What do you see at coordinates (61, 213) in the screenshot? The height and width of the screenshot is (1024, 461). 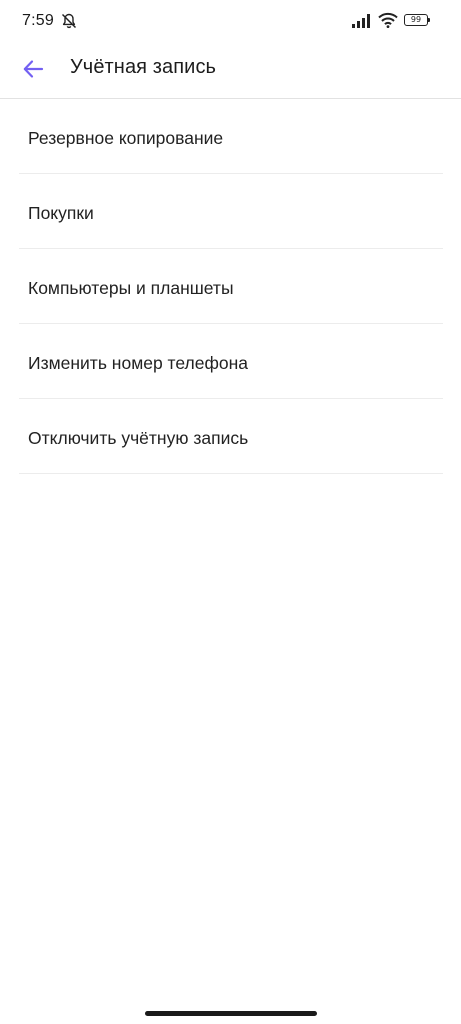 I see `settings-item-label: Покупки` at bounding box center [61, 213].